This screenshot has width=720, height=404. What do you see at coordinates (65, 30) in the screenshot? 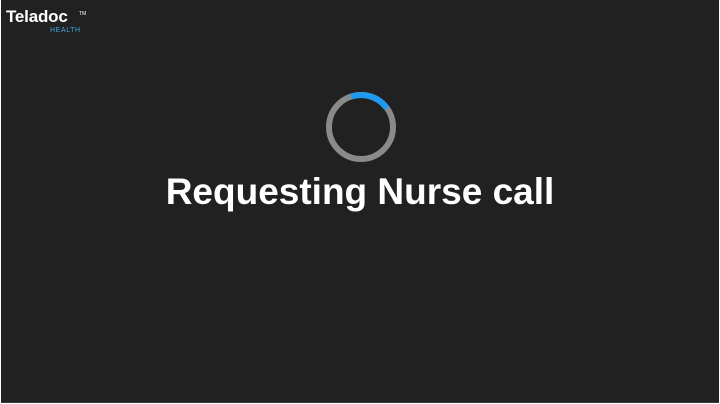
I see `logo-subtitle: HEALTH` at bounding box center [65, 30].